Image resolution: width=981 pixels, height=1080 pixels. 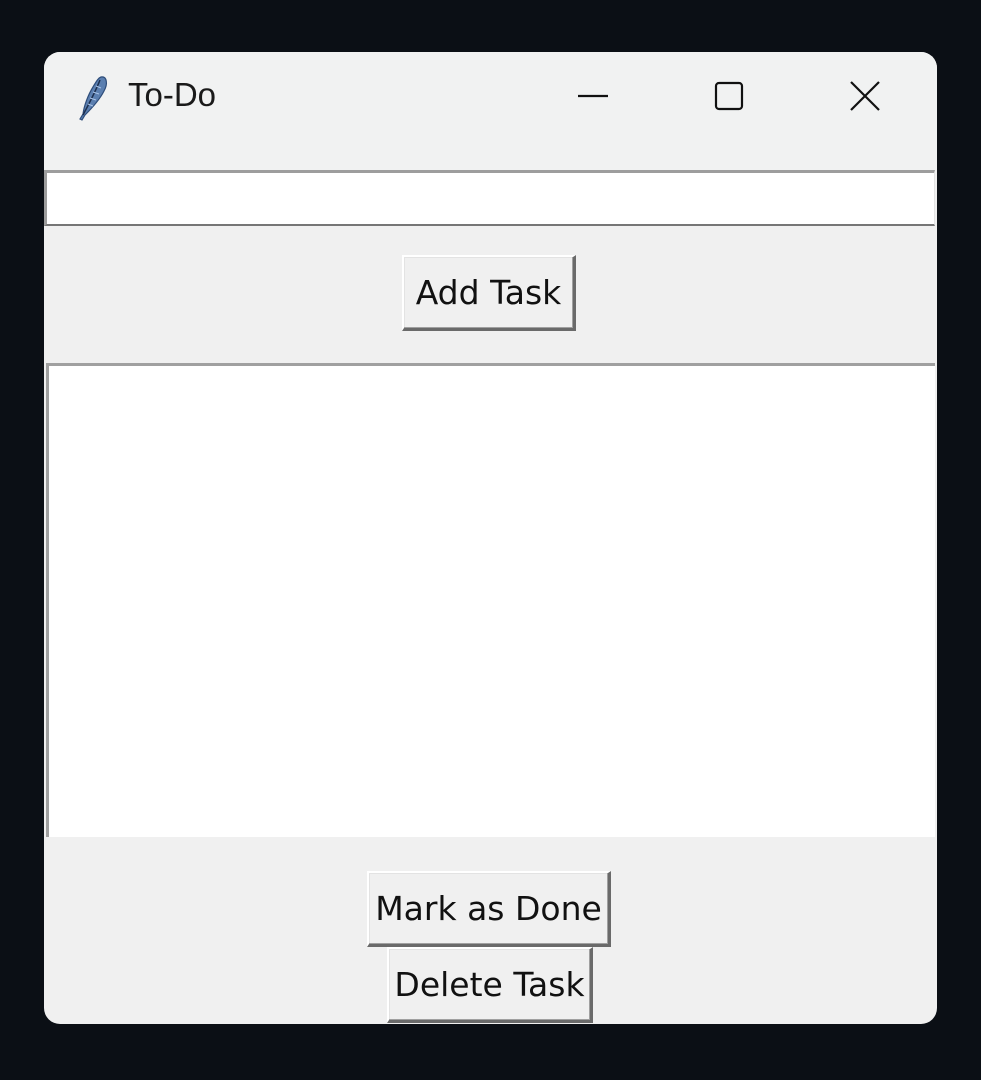 I want to click on add-task-button-label: Add Task, so click(x=488, y=292).